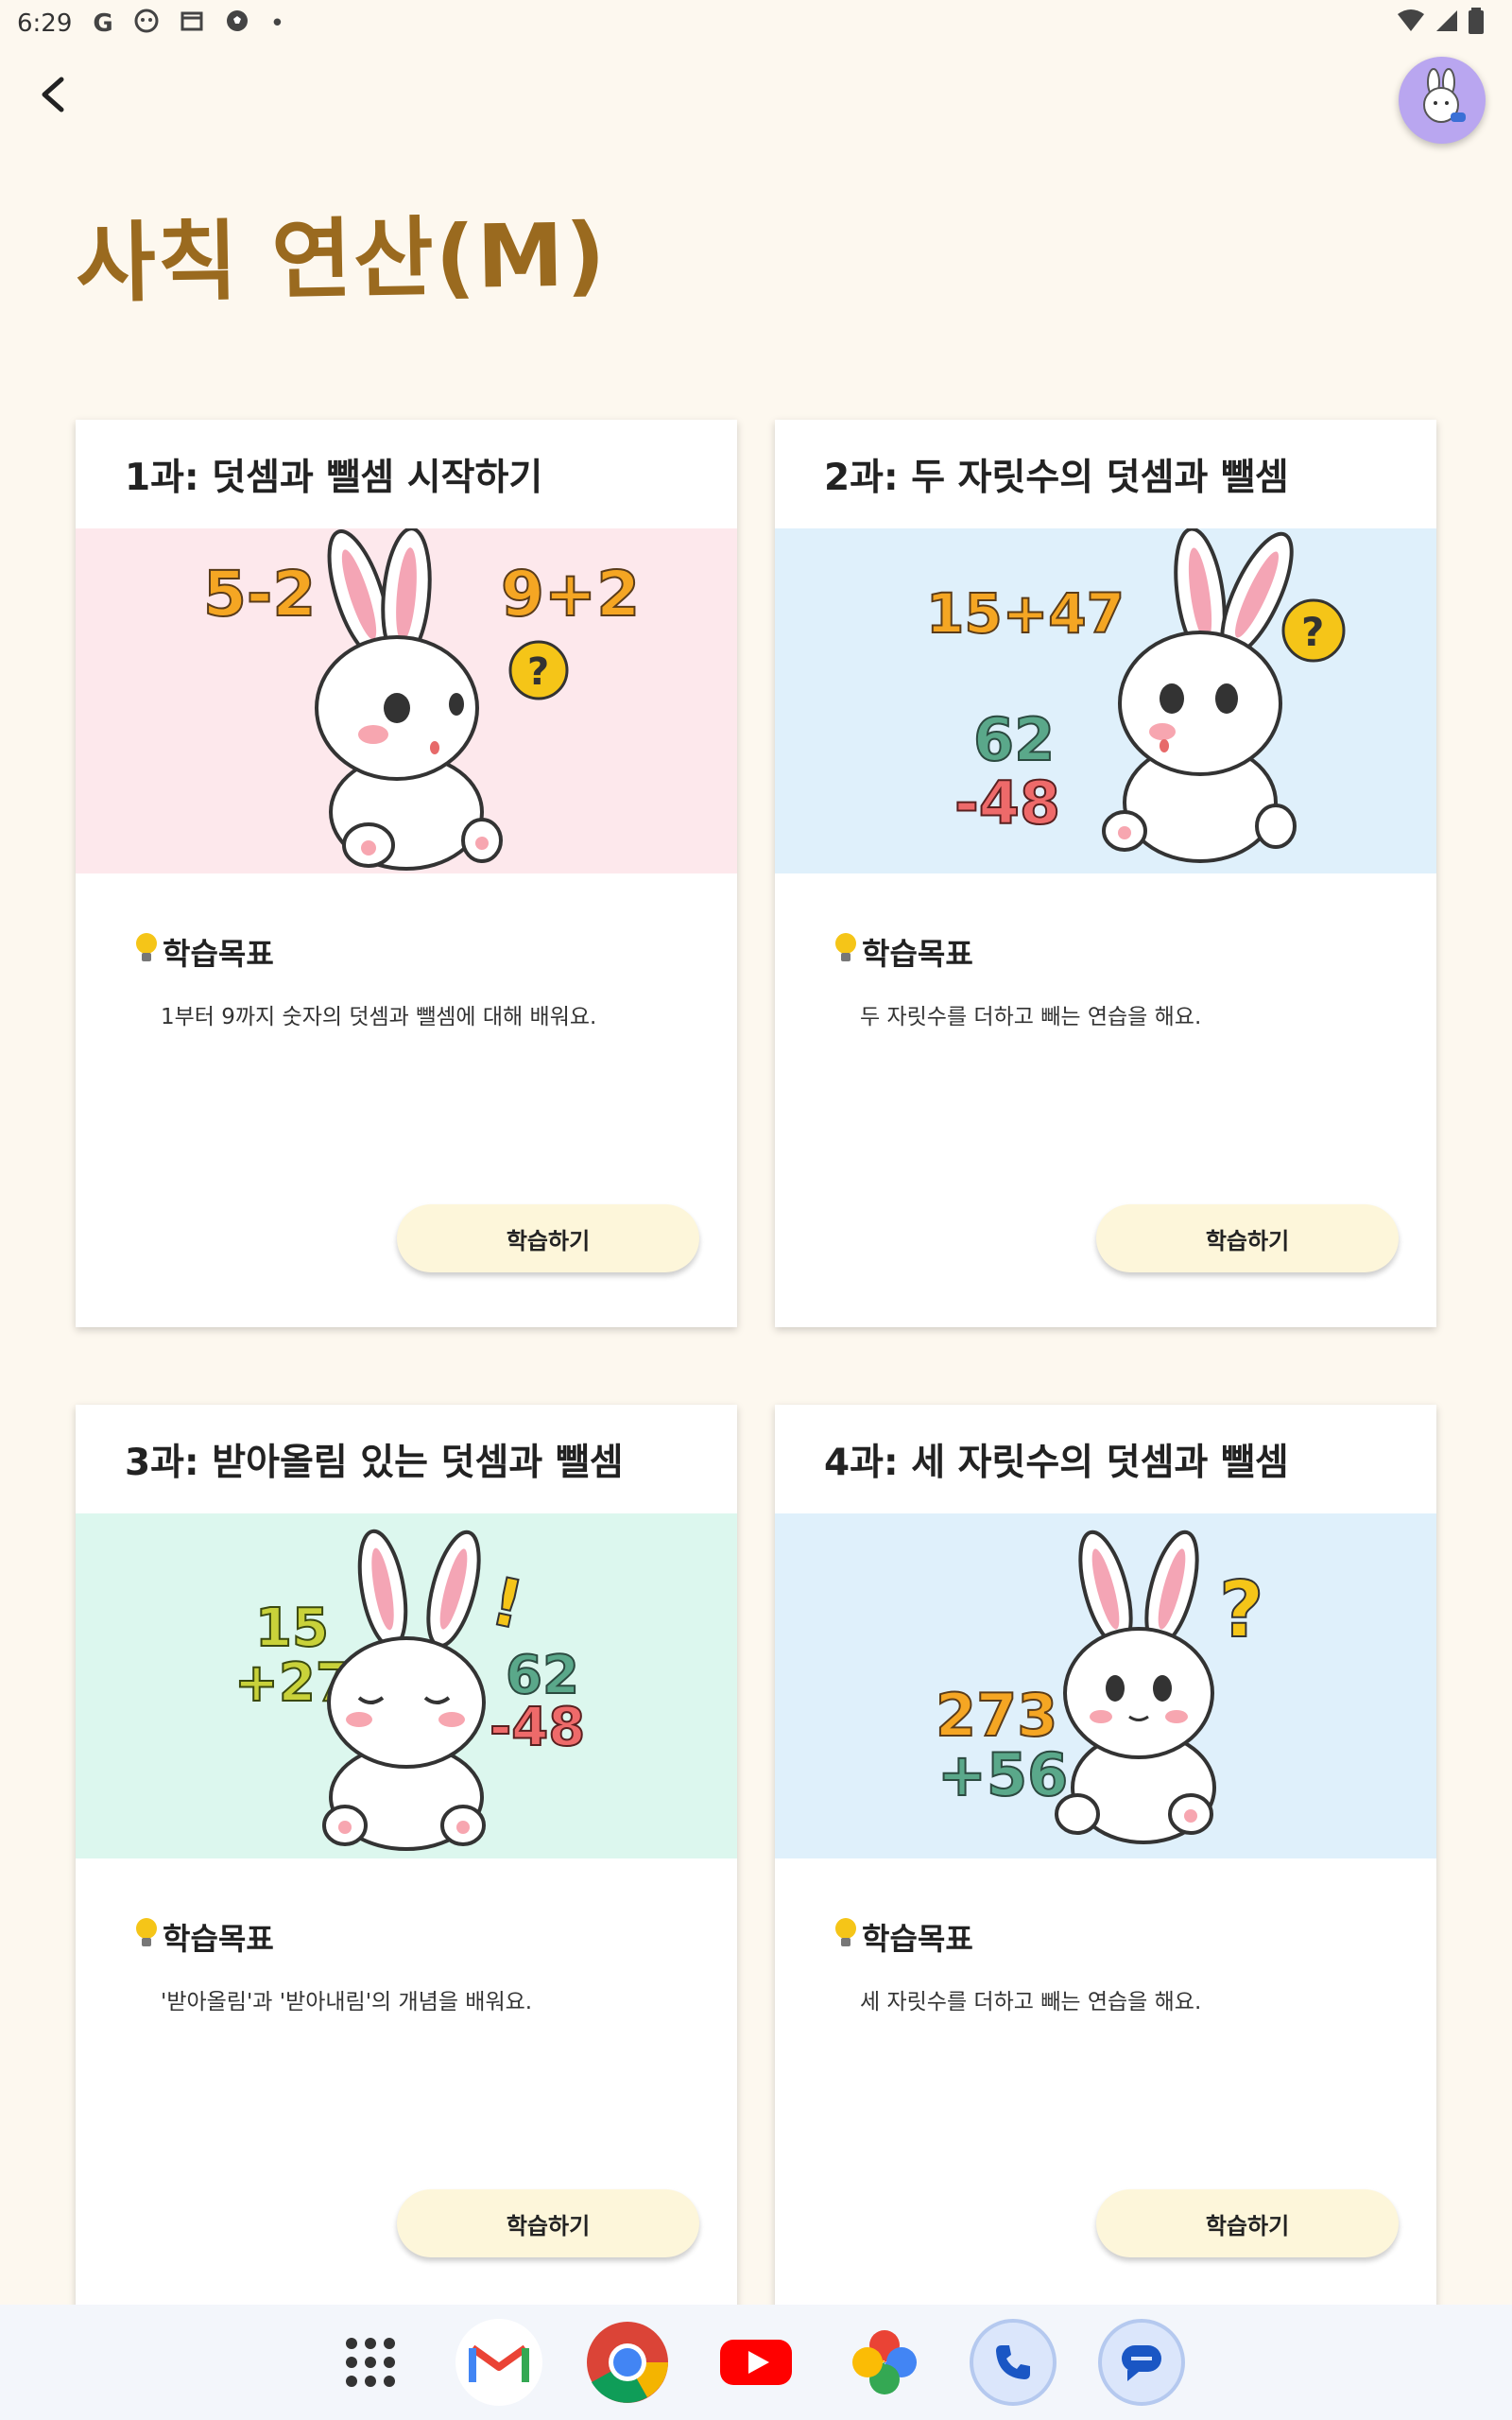  I want to click on lesson-title: 2과: 두 자릿수의 덧셈과 뺄셈, so click(1056, 478).